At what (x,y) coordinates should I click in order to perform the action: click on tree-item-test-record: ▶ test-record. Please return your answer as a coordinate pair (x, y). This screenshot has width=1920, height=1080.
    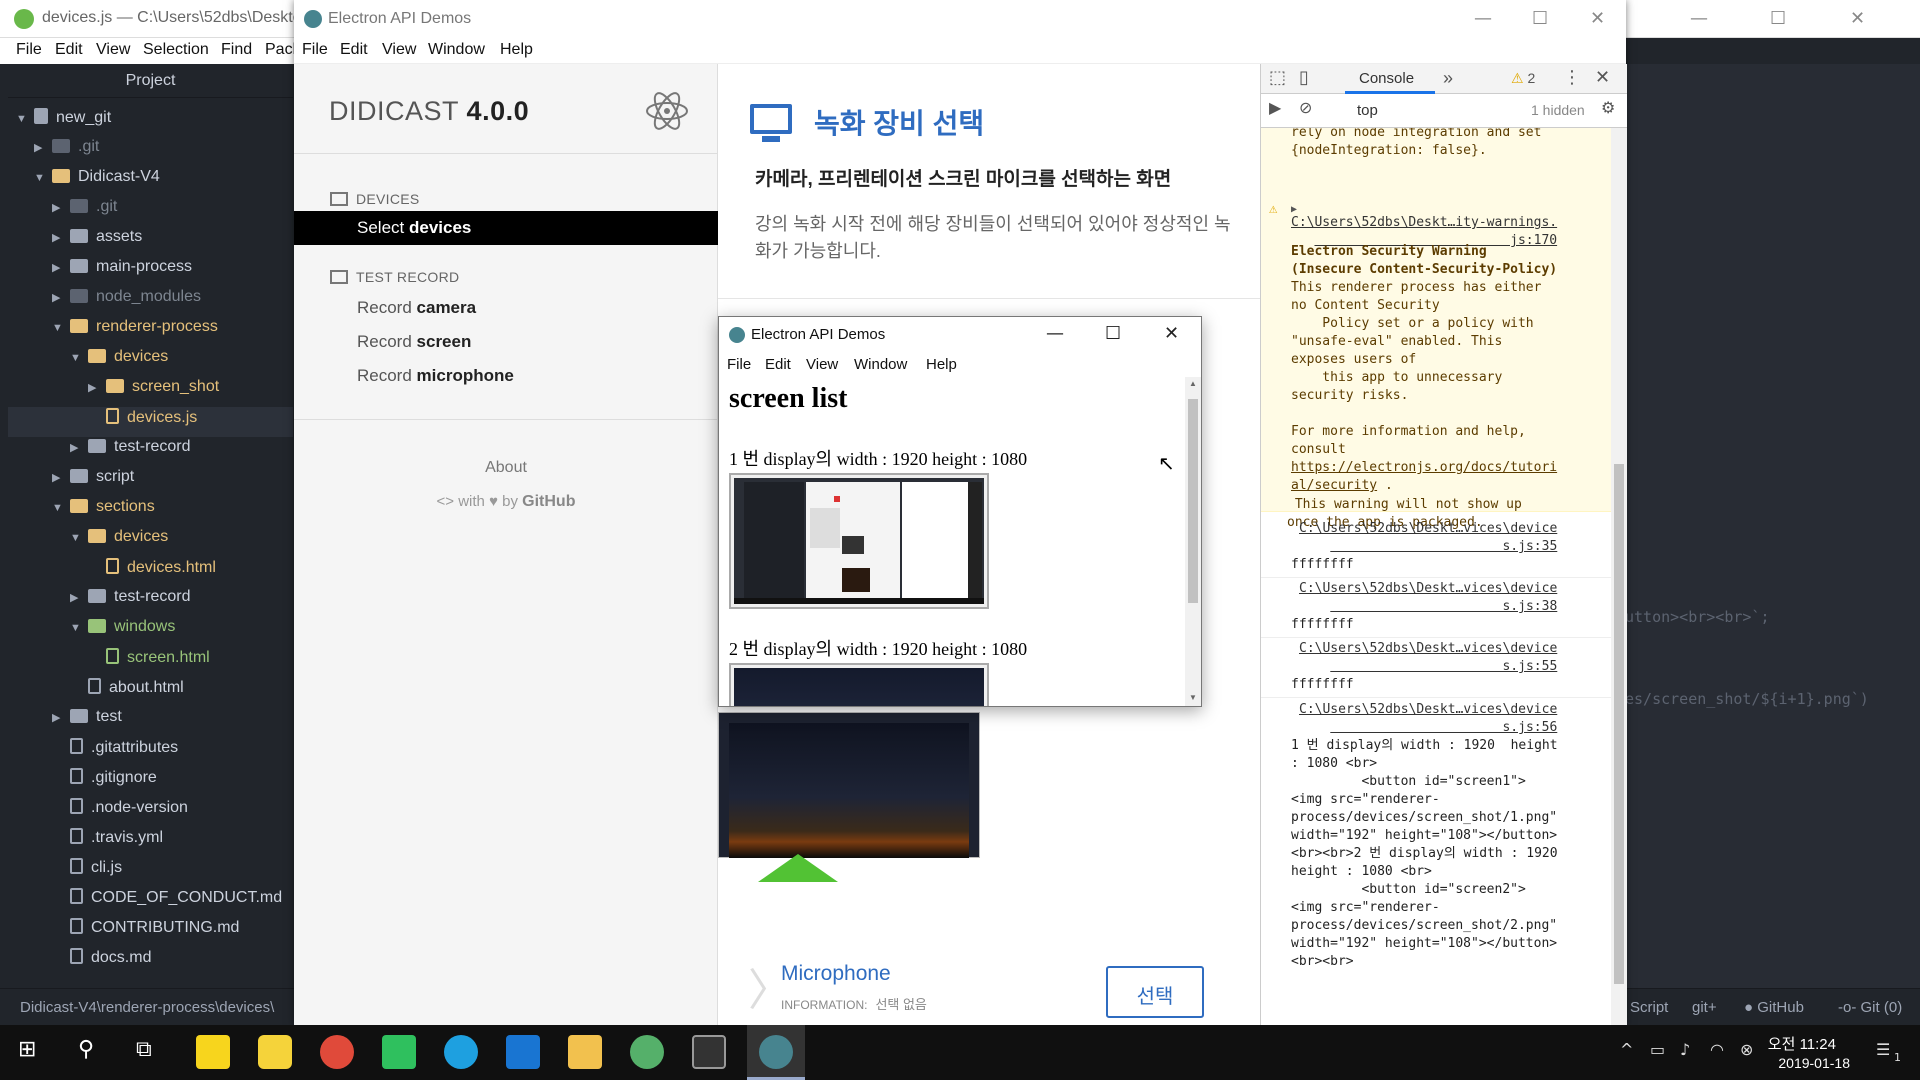
    Looking at the image, I should click on (130, 453).